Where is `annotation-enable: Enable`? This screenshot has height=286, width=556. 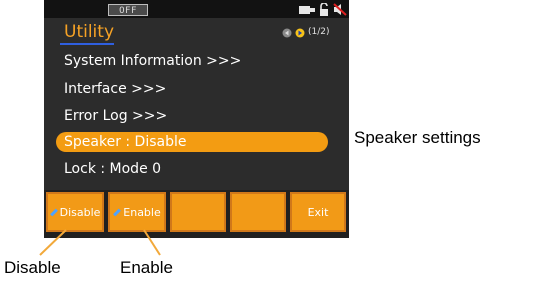
annotation-enable: Enable is located at coordinates (146, 267).